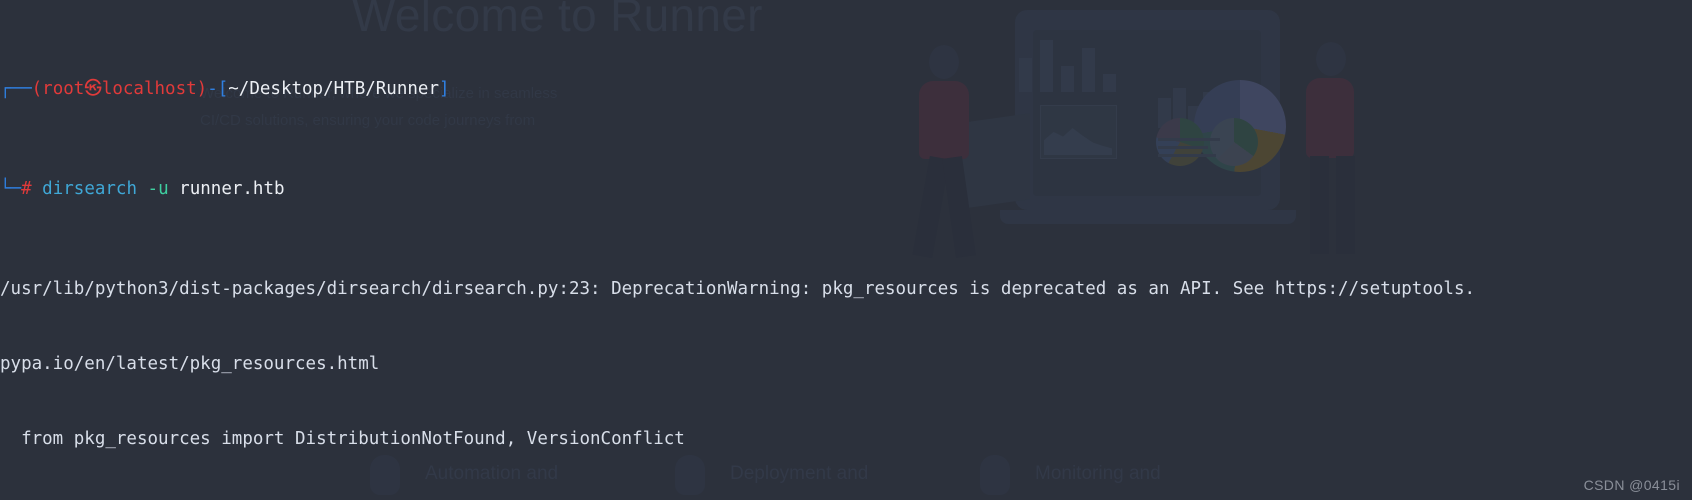 The width and height of the screenshot is (1692, 500). I want to click on command-argument: runner.htb, so click(232, 189).